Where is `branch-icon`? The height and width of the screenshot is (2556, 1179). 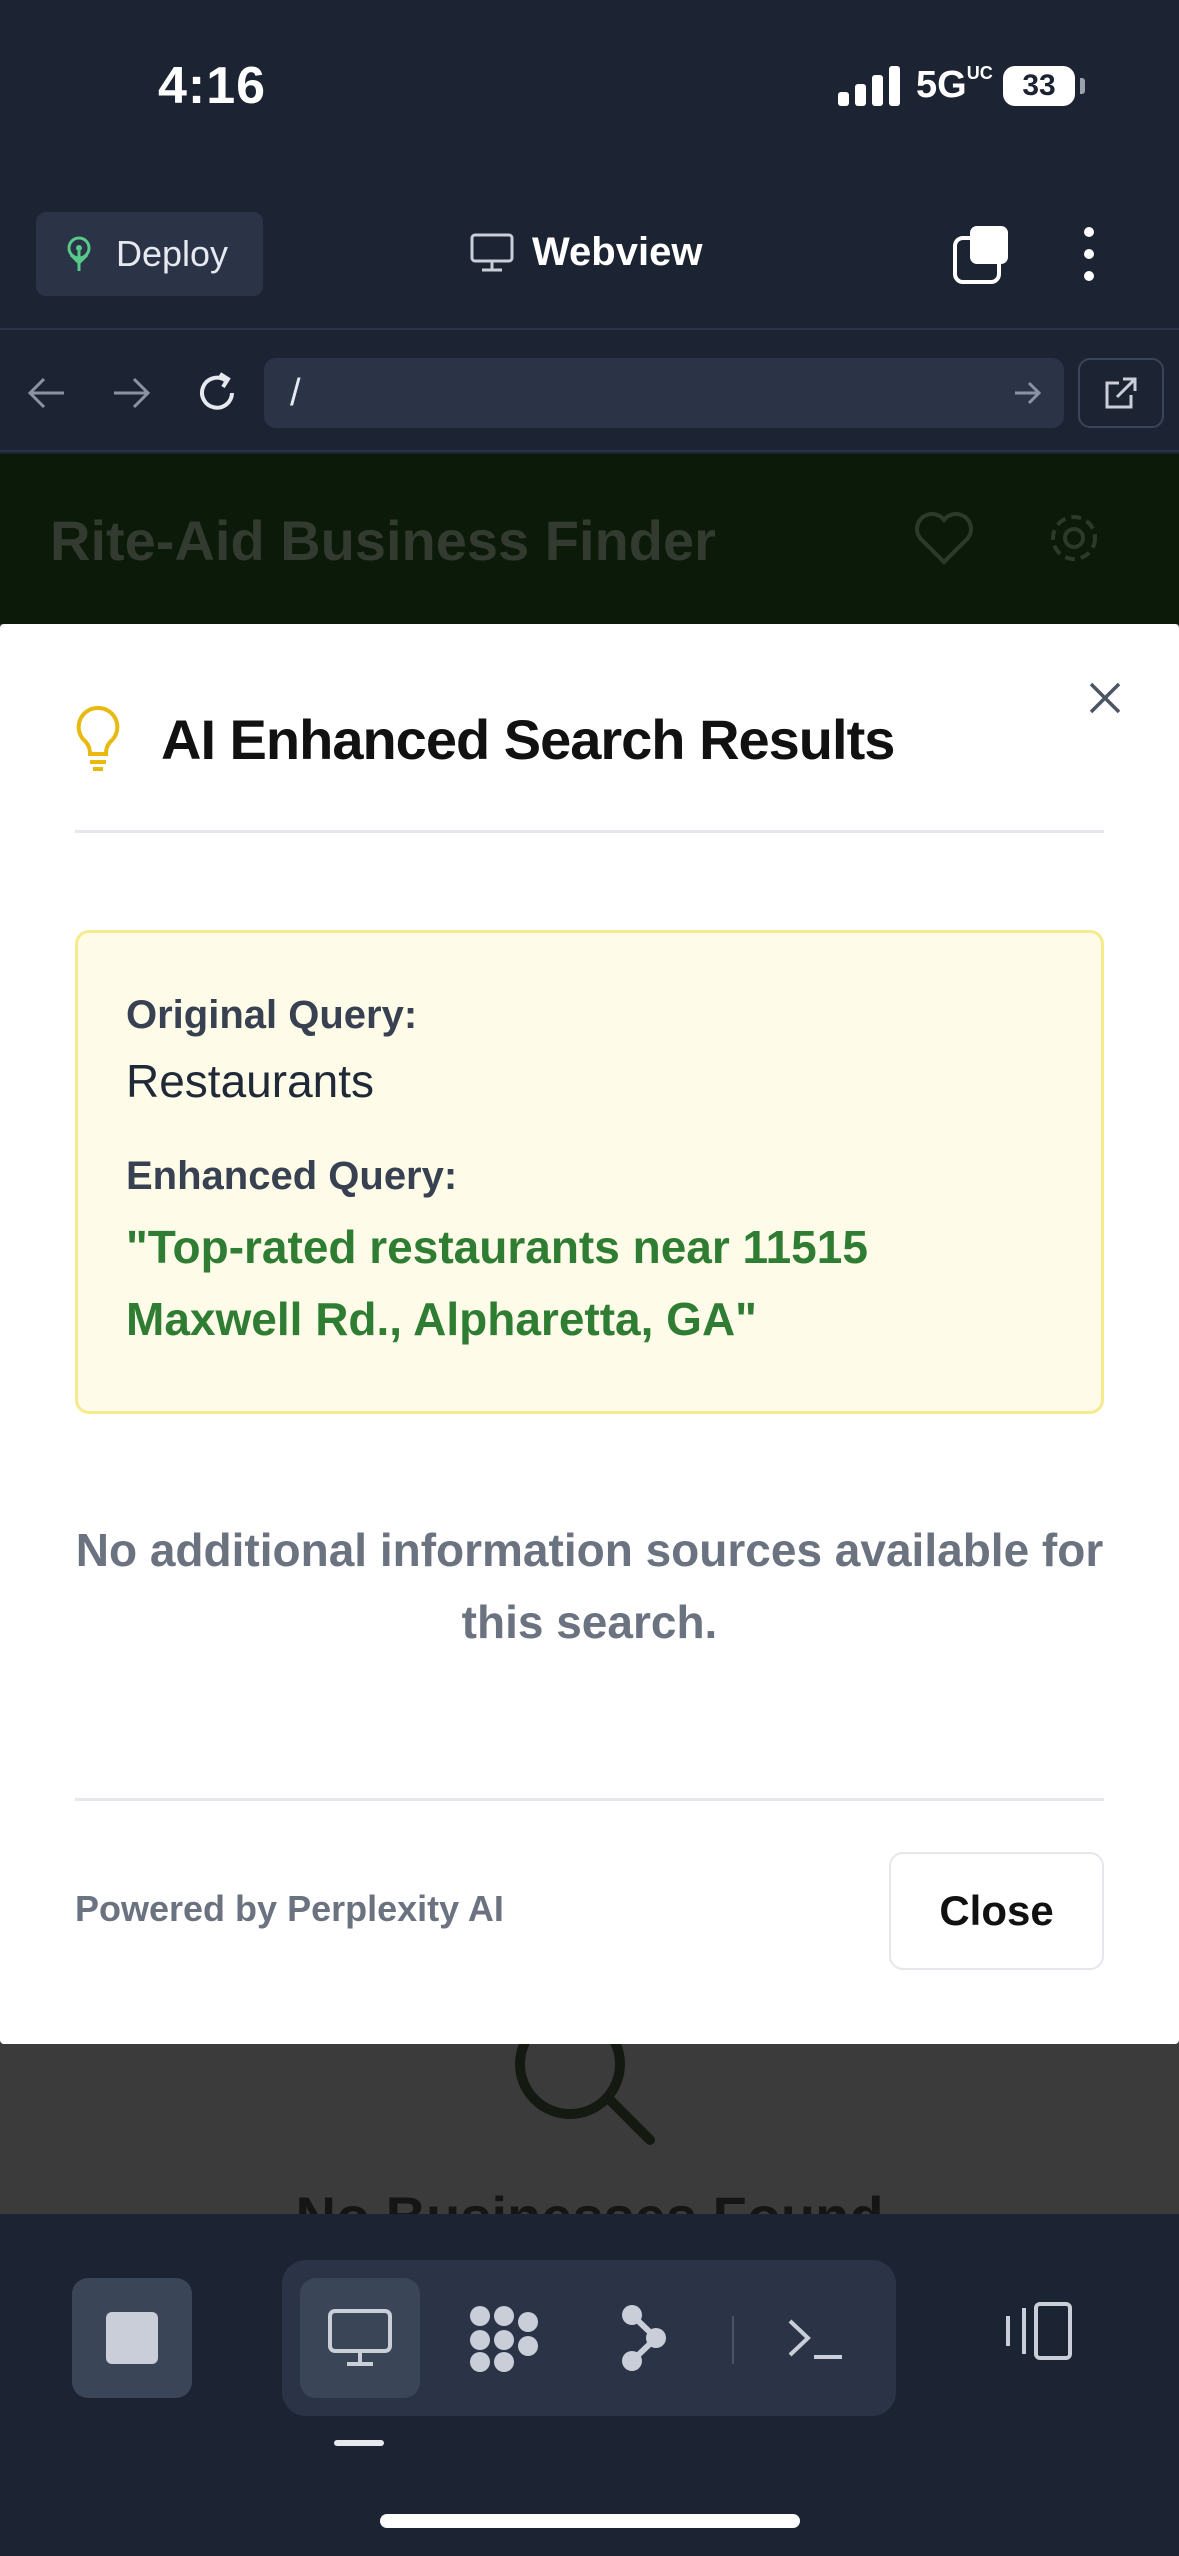 branch-icon is located at coordinates (644, 2338).